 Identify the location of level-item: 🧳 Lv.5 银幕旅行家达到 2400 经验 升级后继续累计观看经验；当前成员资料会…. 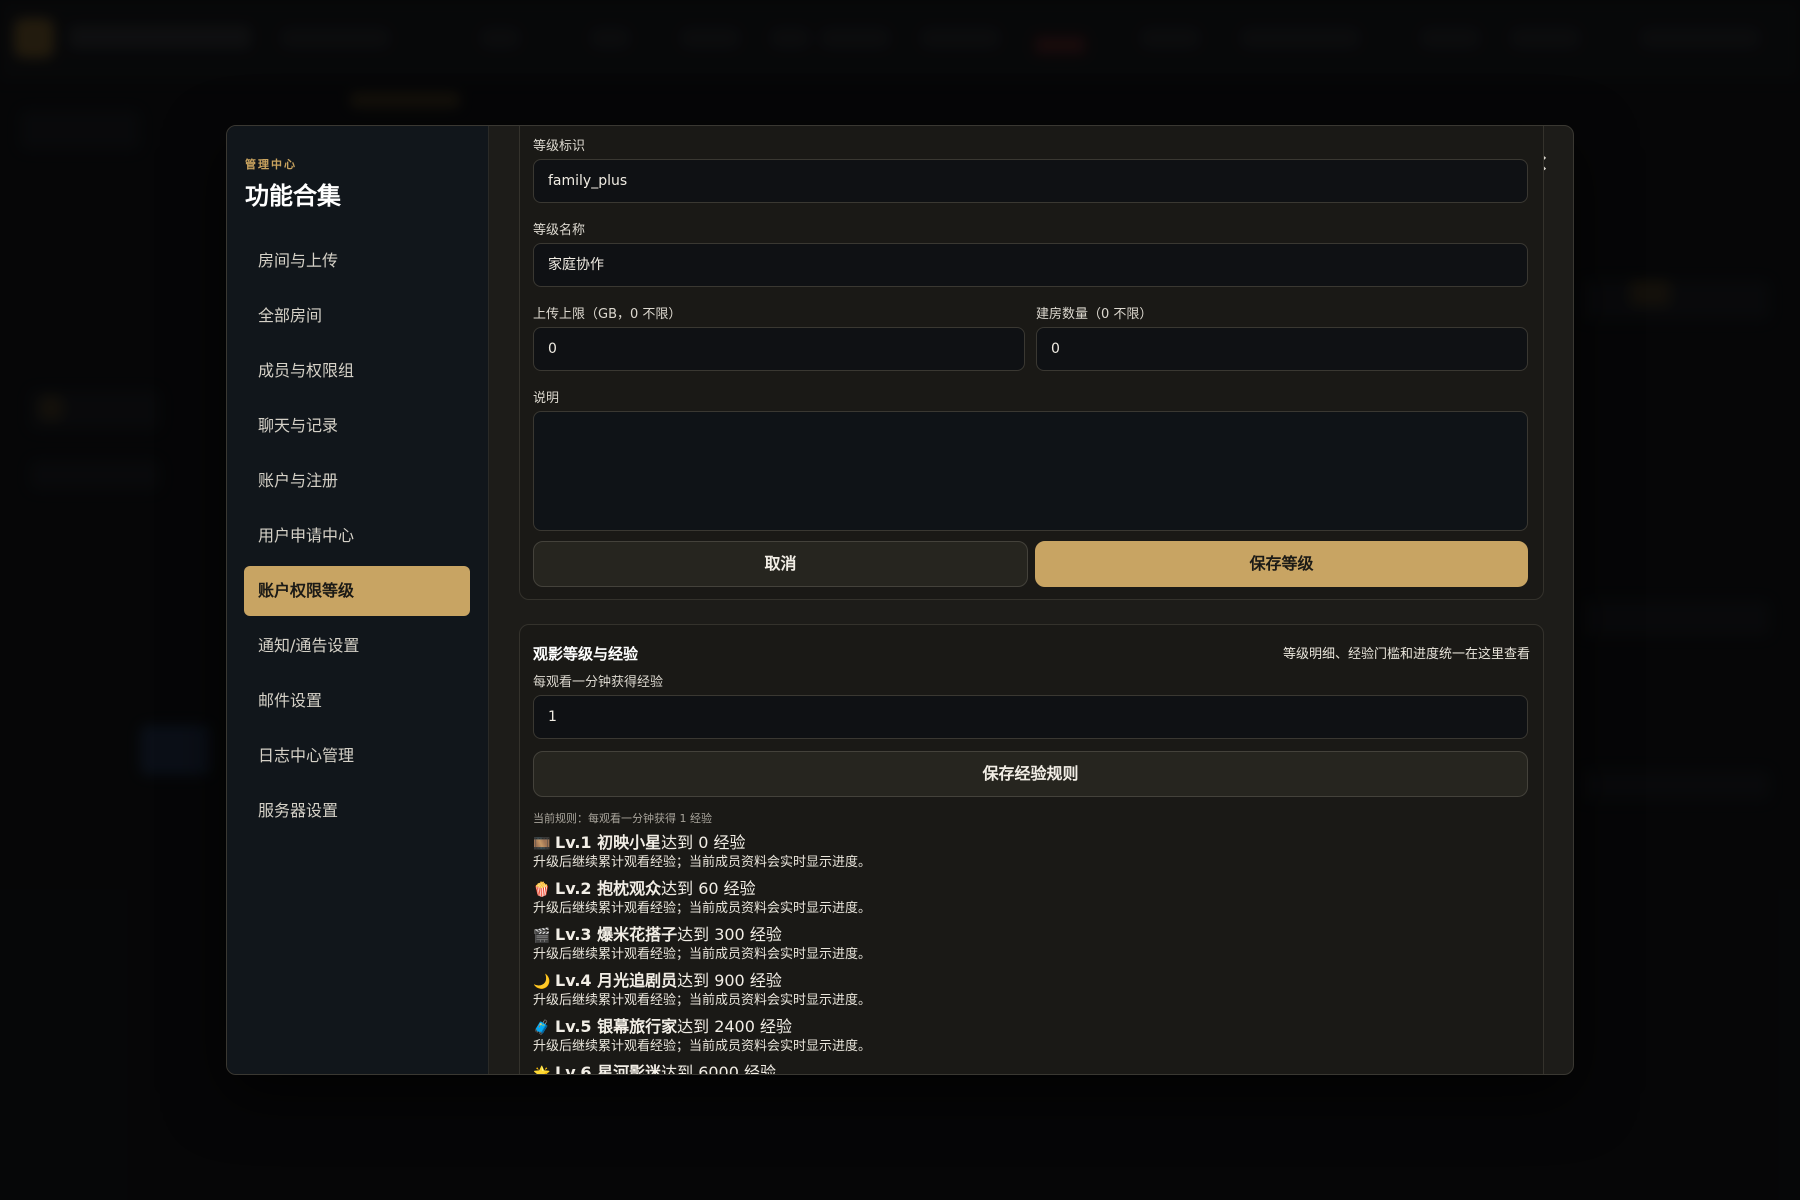
(983, 1036).